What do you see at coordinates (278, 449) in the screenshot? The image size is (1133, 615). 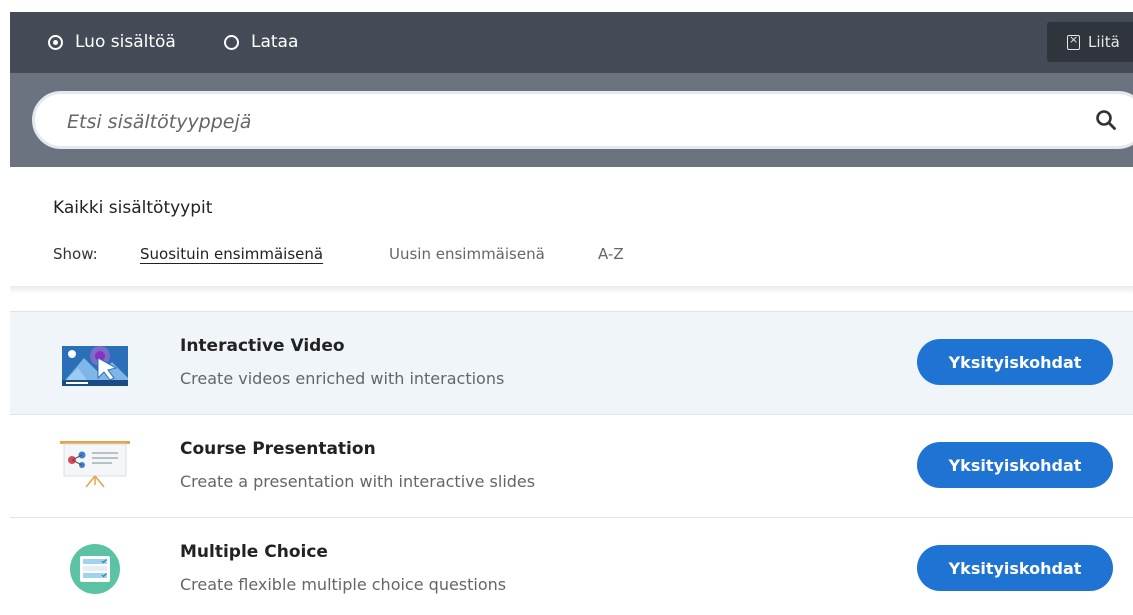 I see `content-type-title: Course Presentation` at bounding box center [278, 449].